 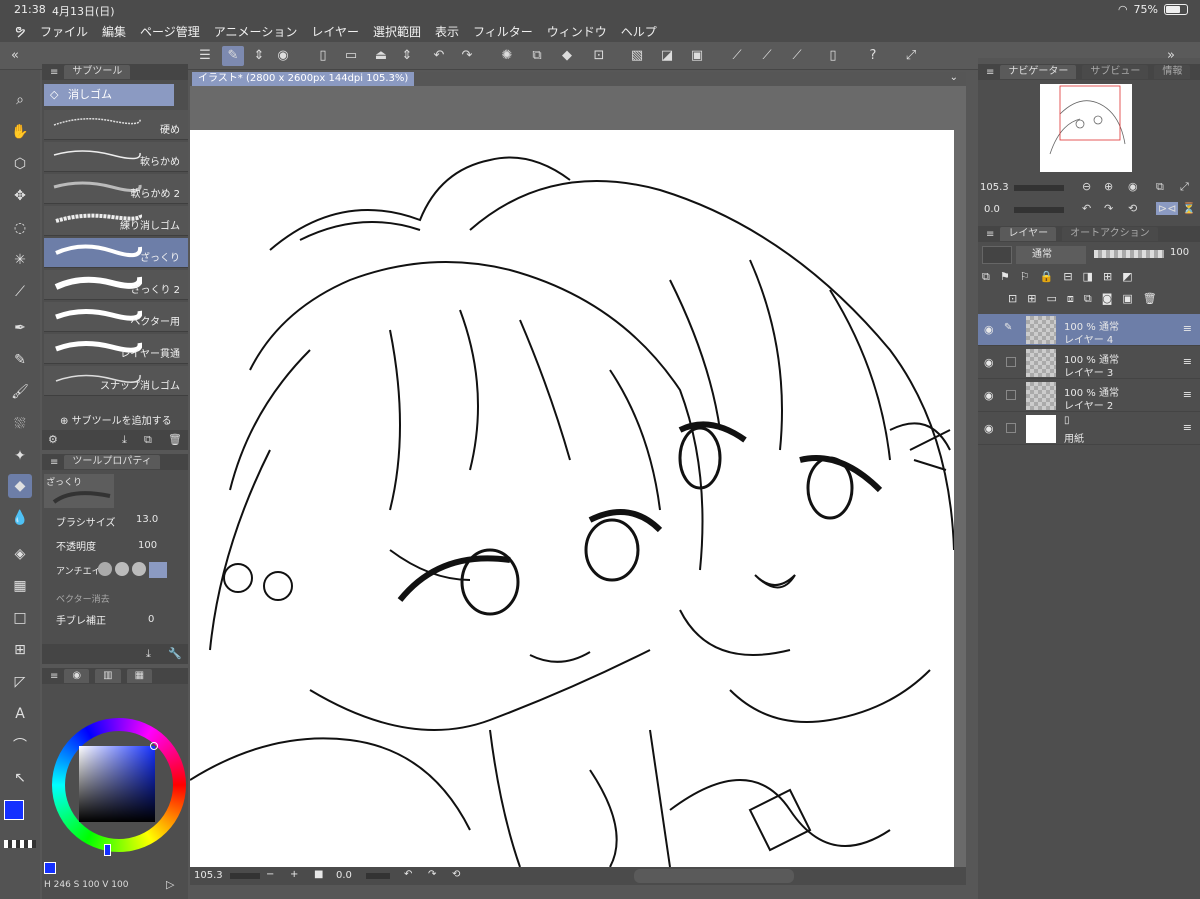 I want to click on device-icon: ▯, so click(x=833, y=56).